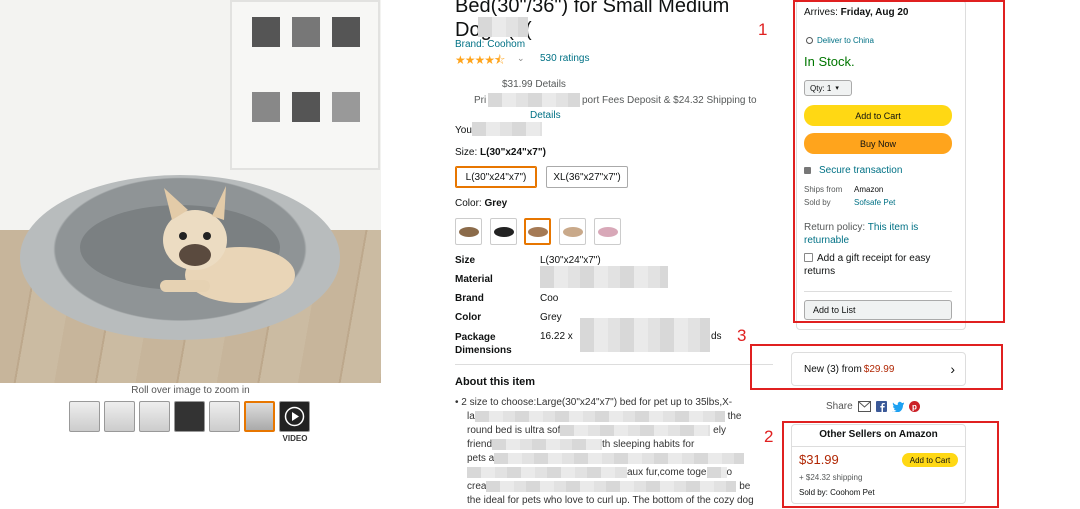 The height and width of the screenshot is (509, 1080). I want to click on spec-package-value: 16.22 x, so click(556, 336).